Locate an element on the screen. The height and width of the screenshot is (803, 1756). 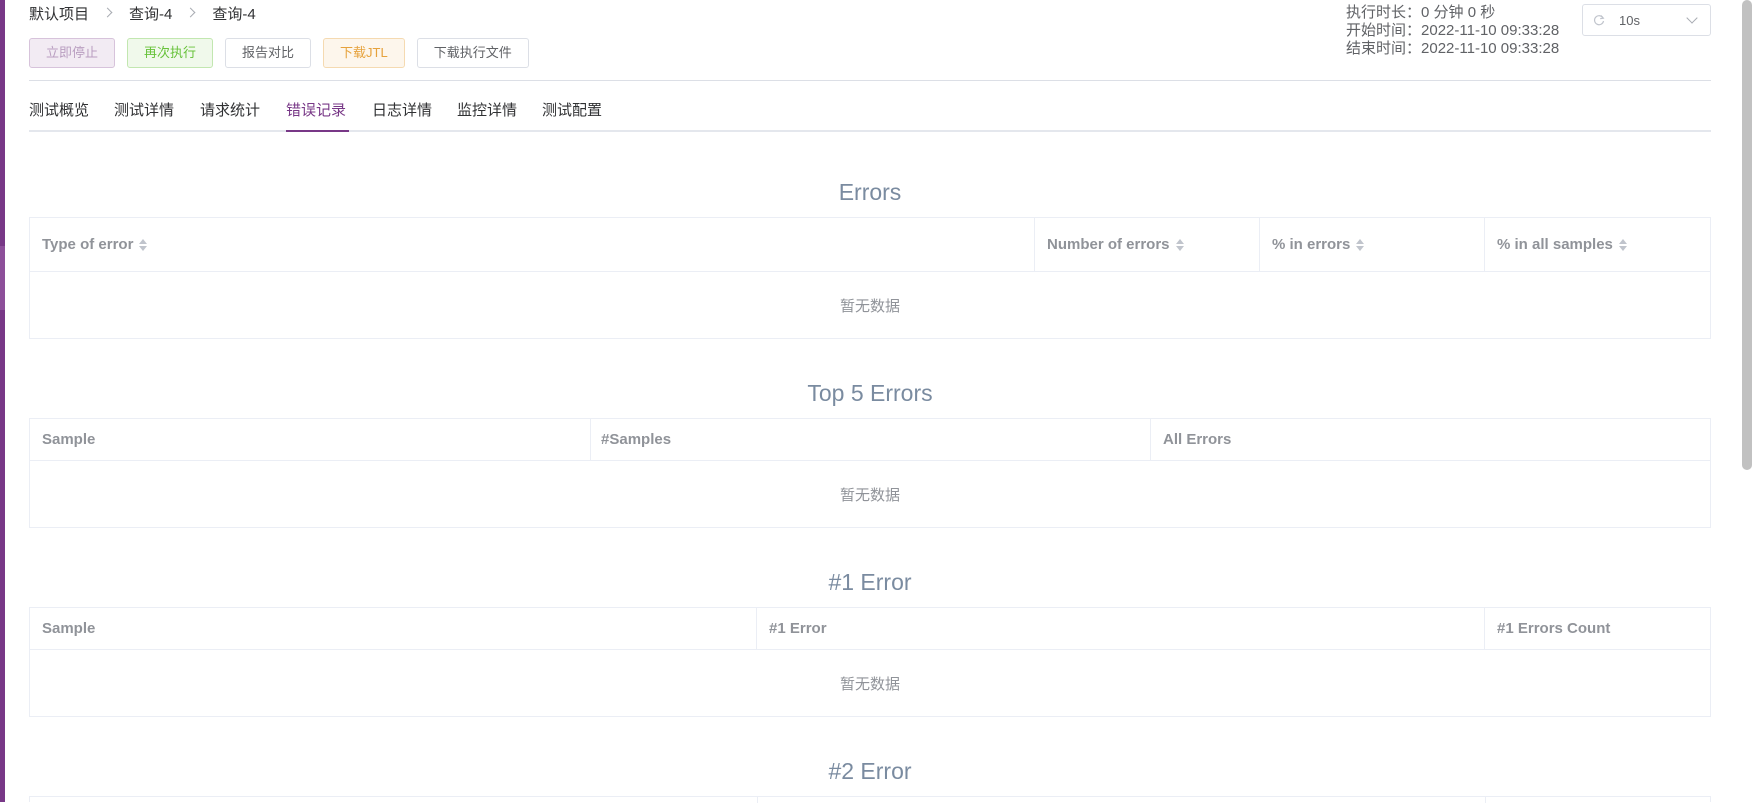
tab-log-details: 日志详情 is located at coordinates (402, 113).